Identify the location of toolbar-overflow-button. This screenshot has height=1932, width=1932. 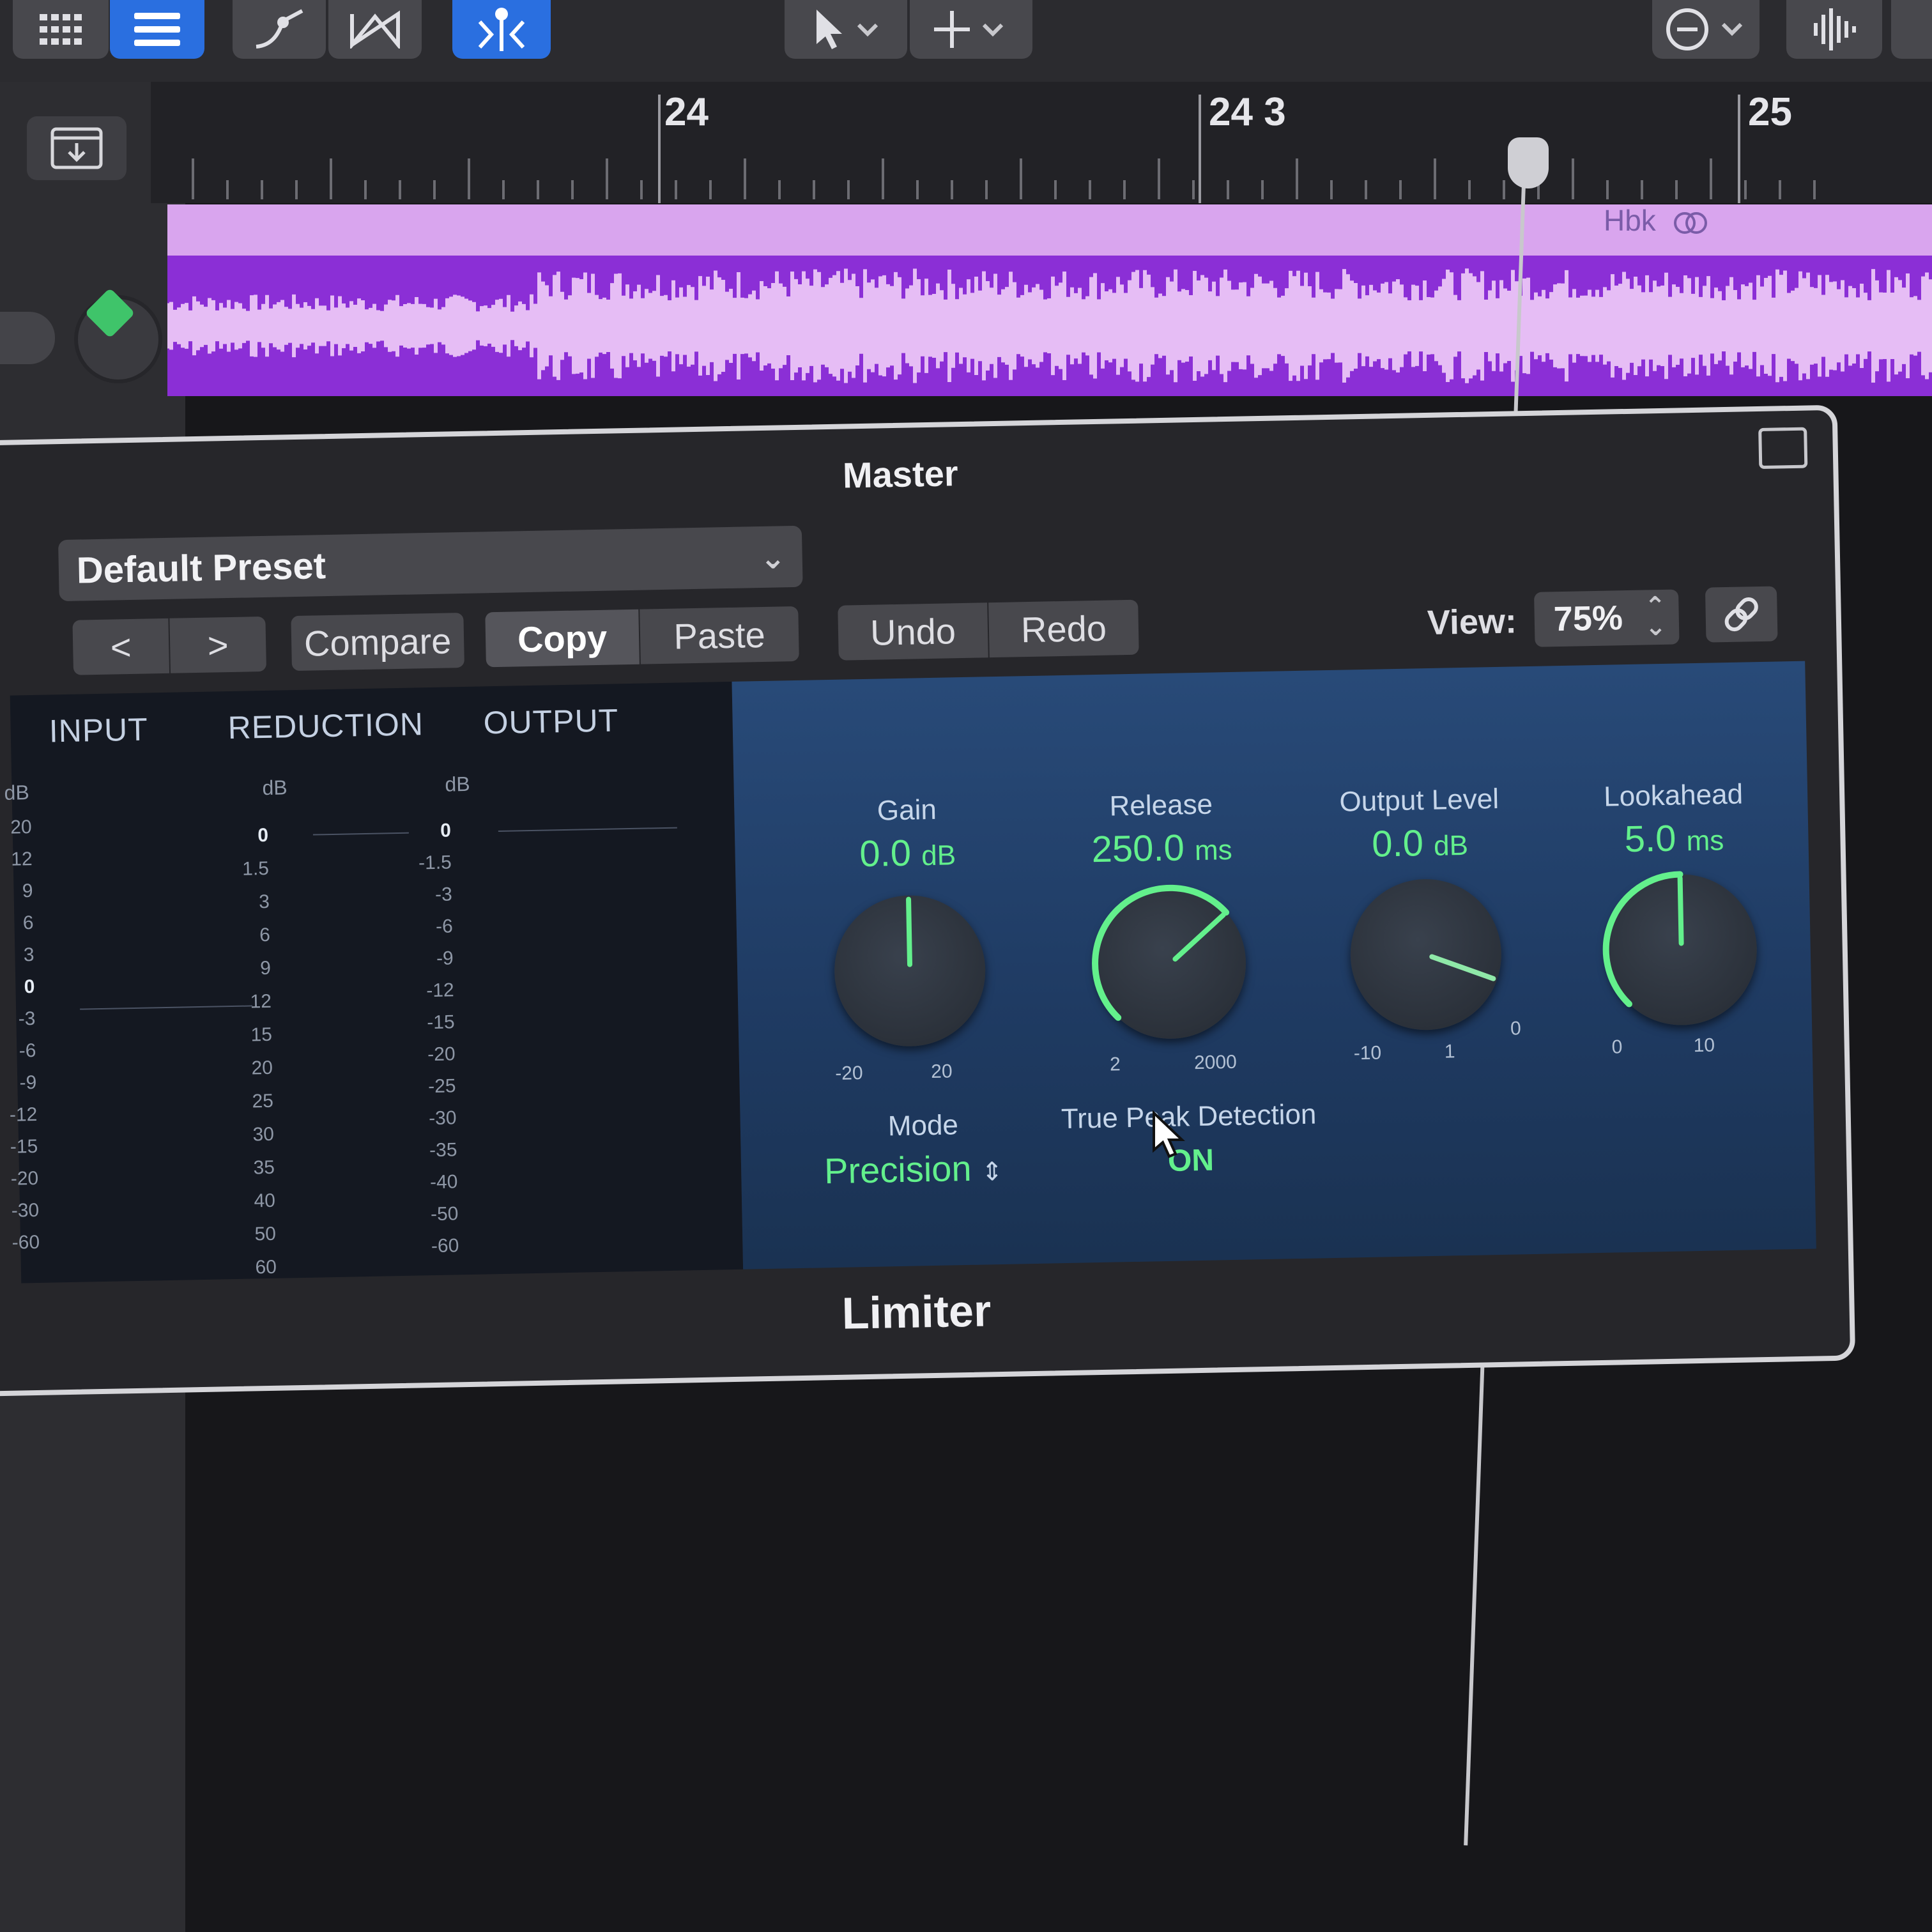
(1911, 29).